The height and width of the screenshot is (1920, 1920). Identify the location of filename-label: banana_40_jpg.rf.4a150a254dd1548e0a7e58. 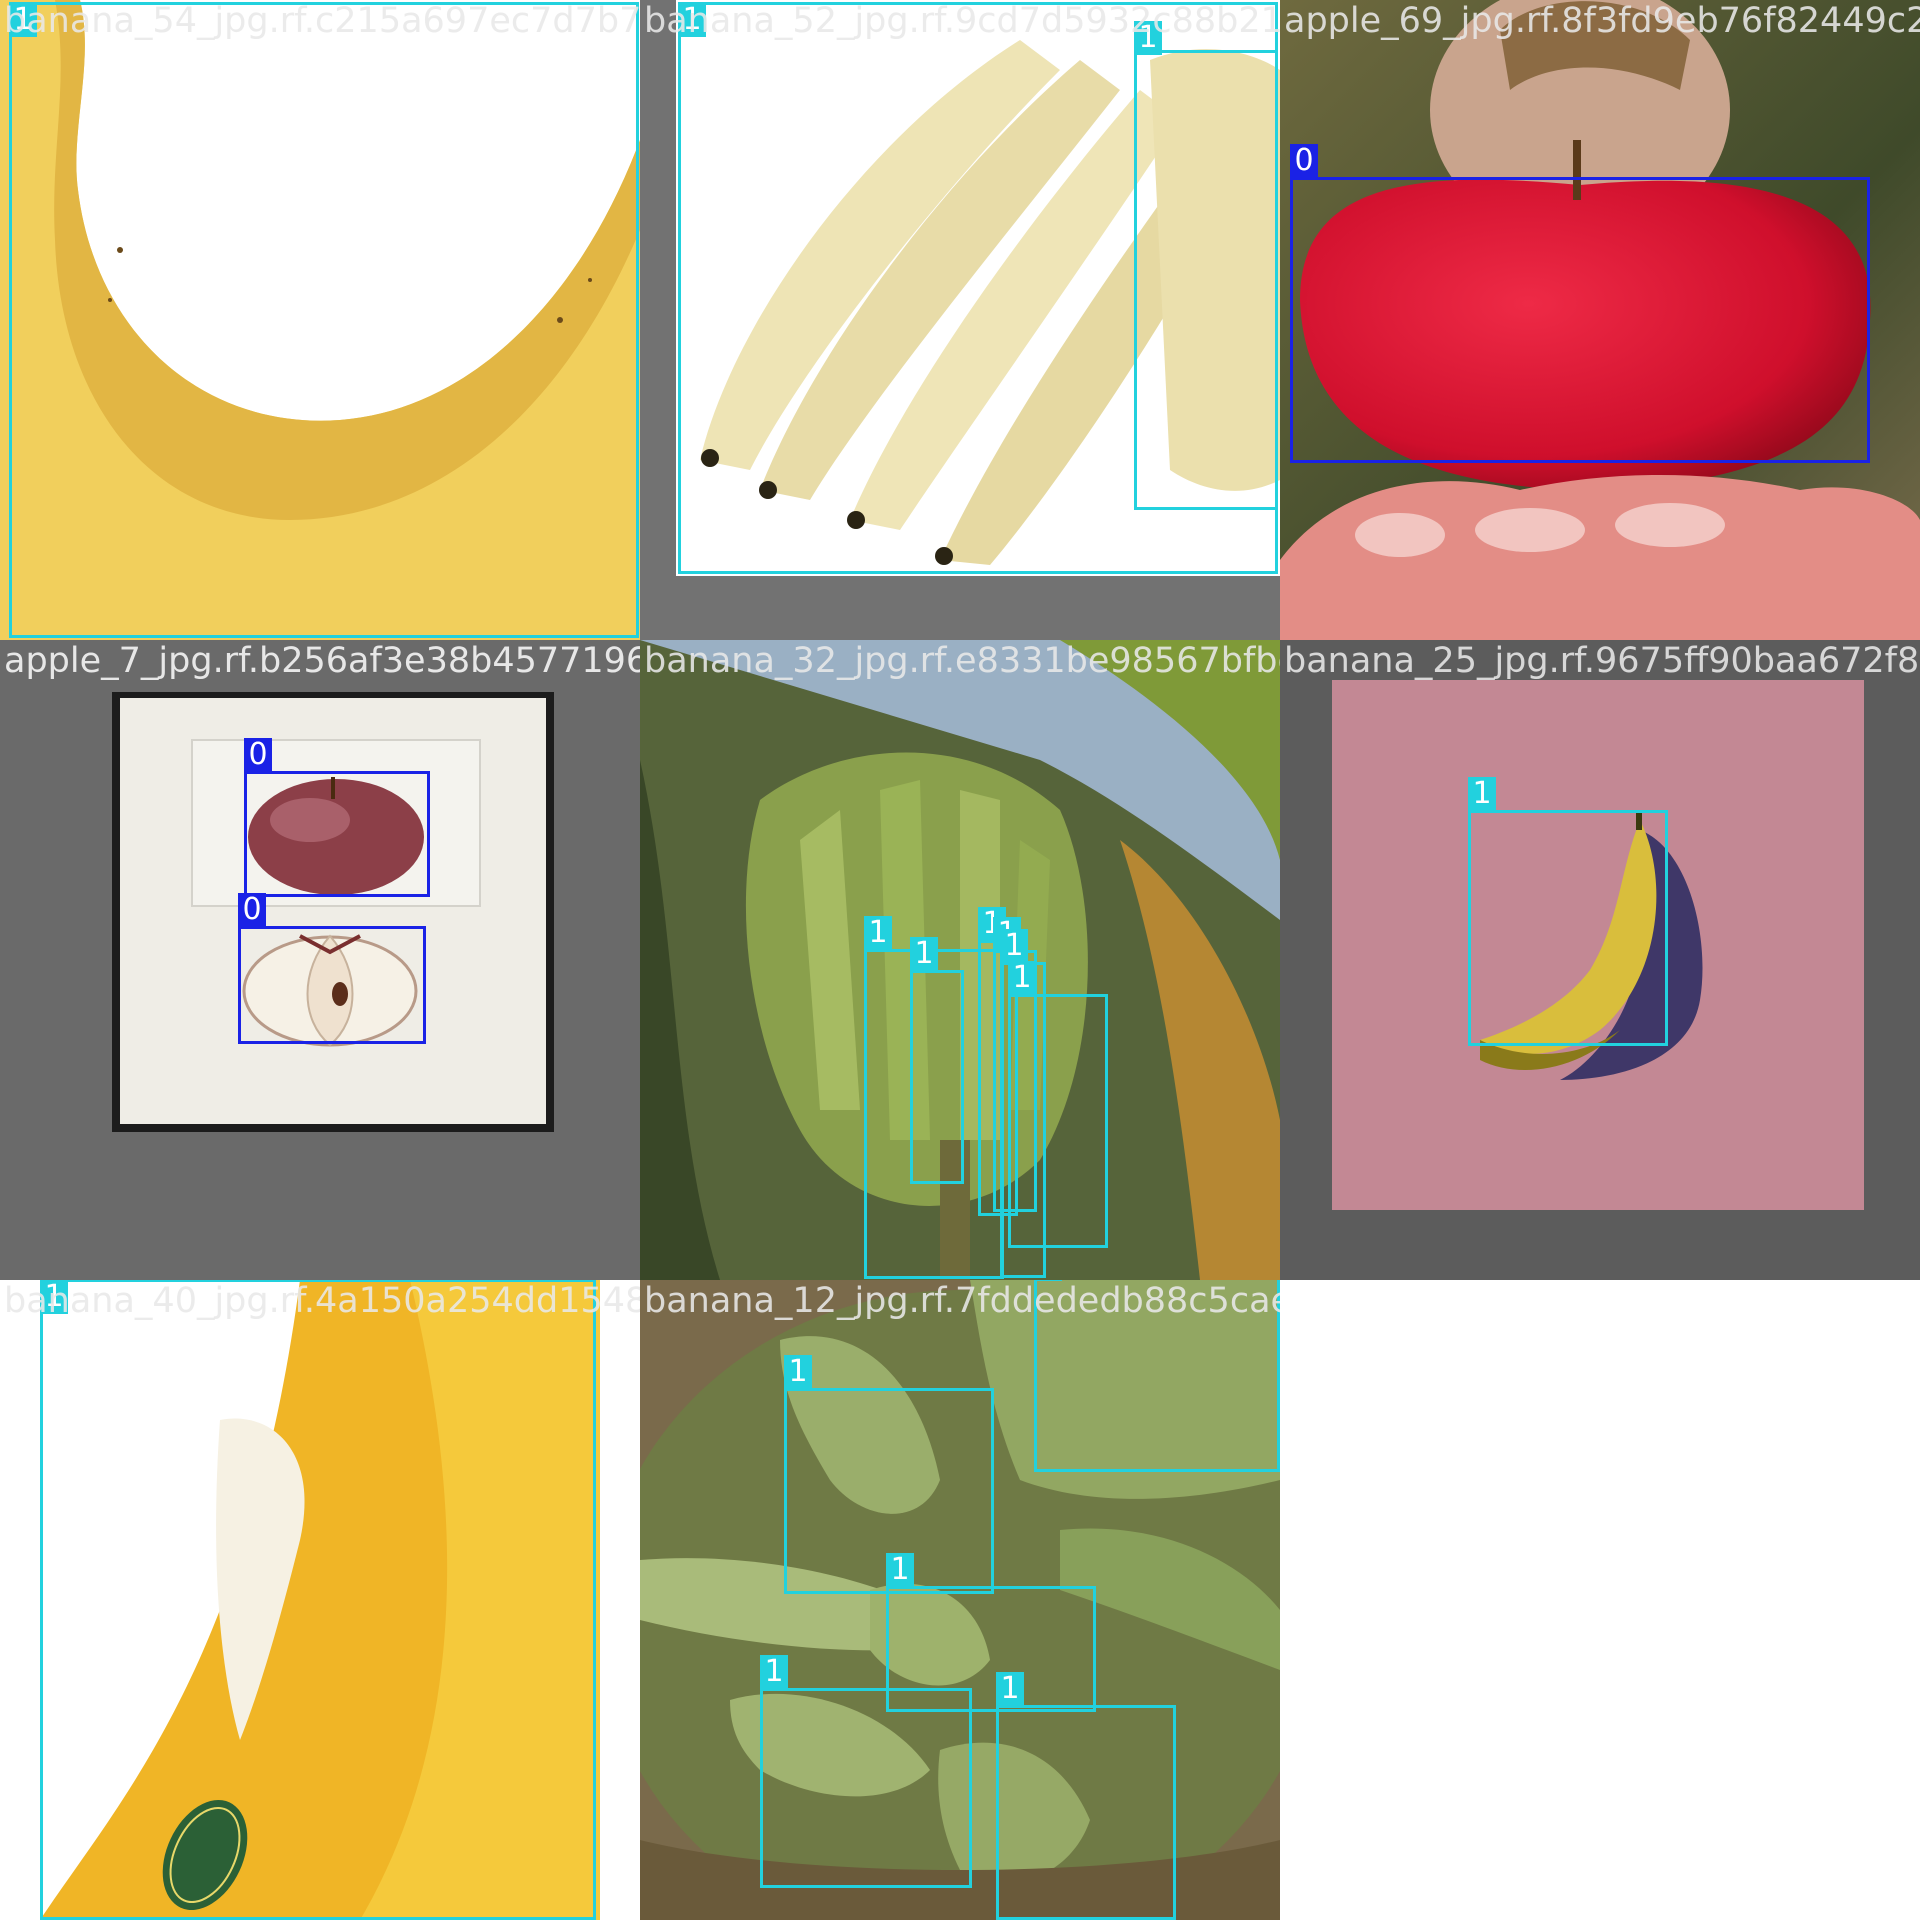
(322, 1301).